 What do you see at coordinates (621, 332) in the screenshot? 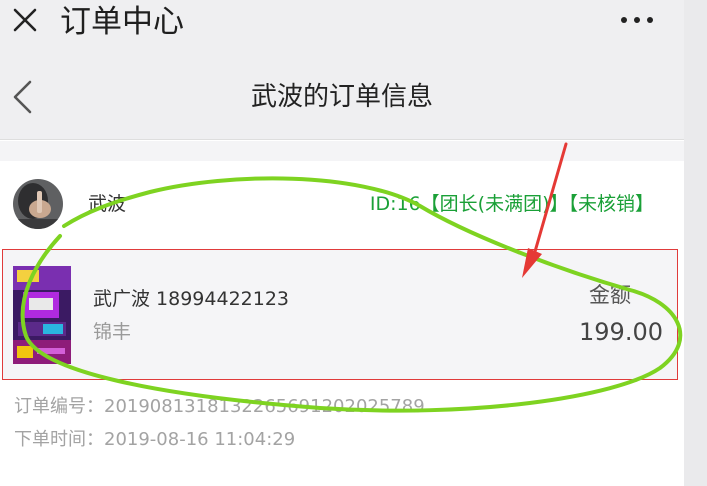
I see `amount-value: 199.00` at bounding box center [621, 332].